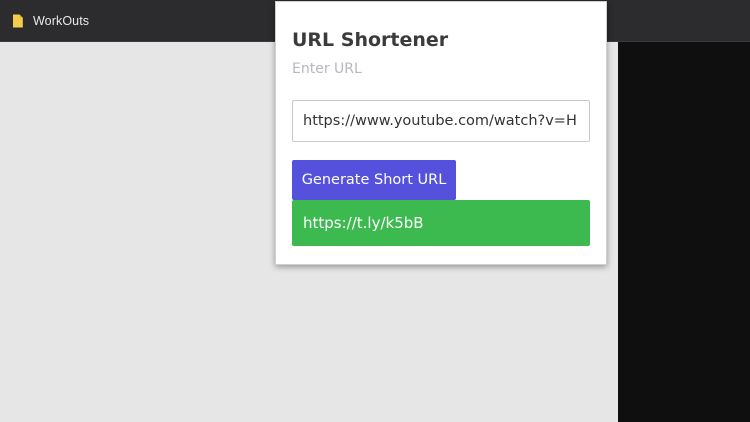 The image size is (750, 422). What do you see at coordinates (370, 40) in the screenshot?
I see `popup-title: URL Shortener` at bounding box center [370, 40].